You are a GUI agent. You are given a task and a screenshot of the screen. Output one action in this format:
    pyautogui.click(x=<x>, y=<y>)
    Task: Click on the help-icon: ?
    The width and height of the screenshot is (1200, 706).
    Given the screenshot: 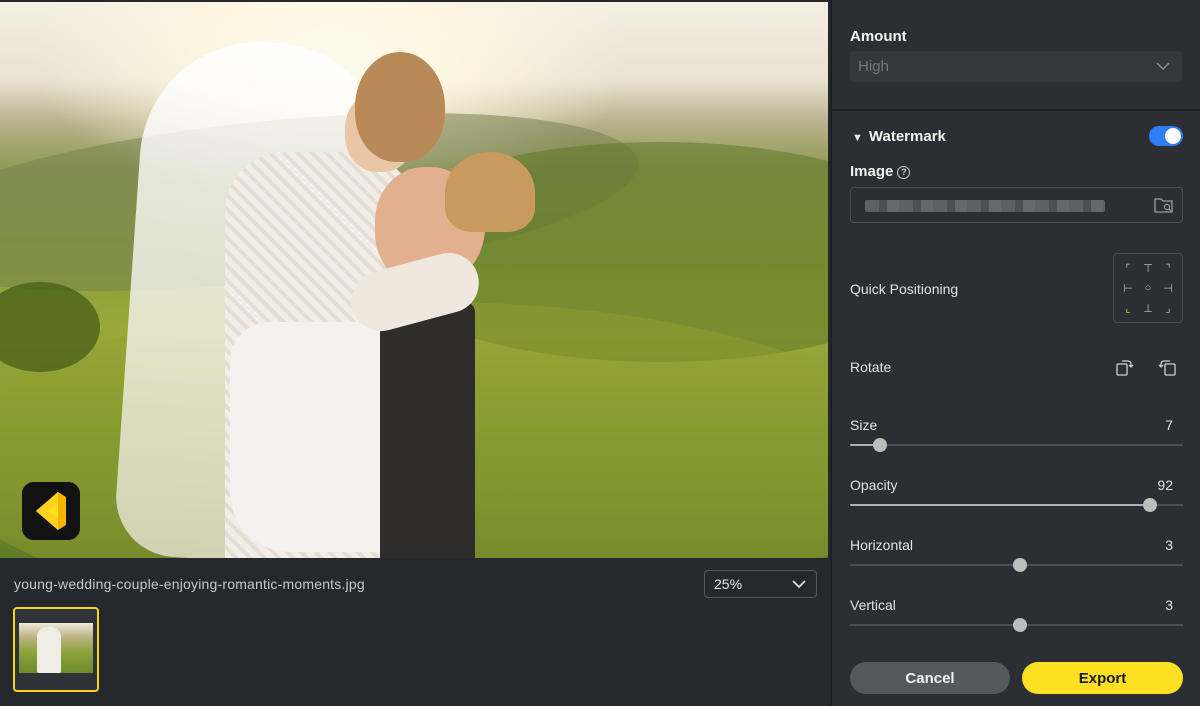 What is the action you would take?
    pyautogui.click(x=904, y=172)
    